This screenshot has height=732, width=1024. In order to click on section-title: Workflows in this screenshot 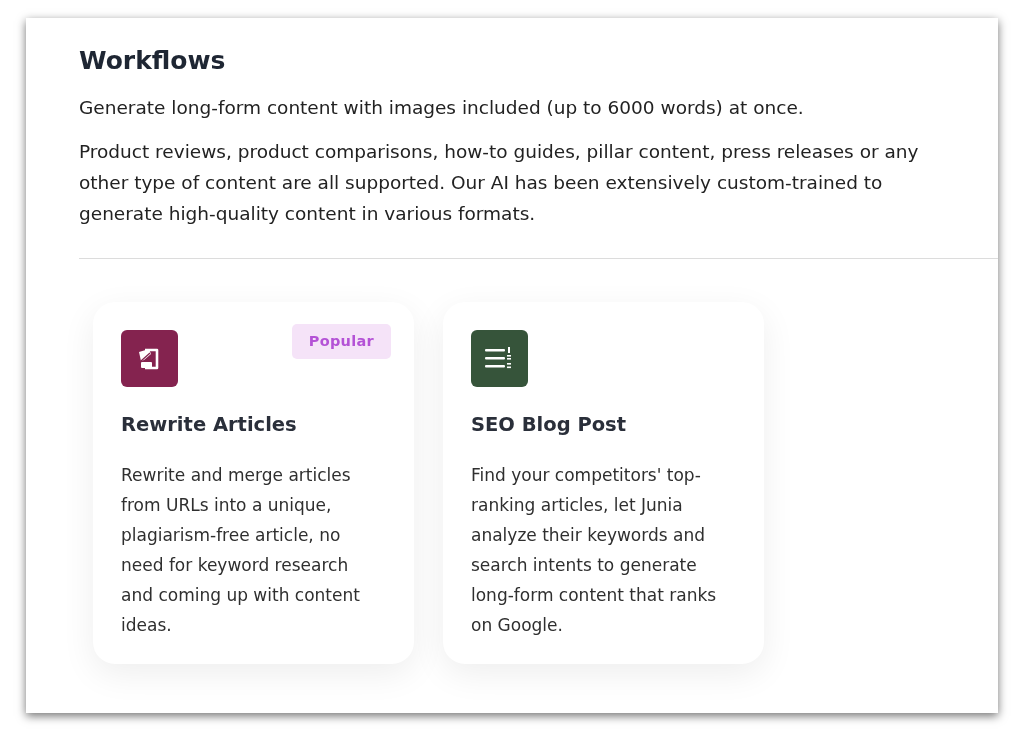, I will do `click(152, 61)`.